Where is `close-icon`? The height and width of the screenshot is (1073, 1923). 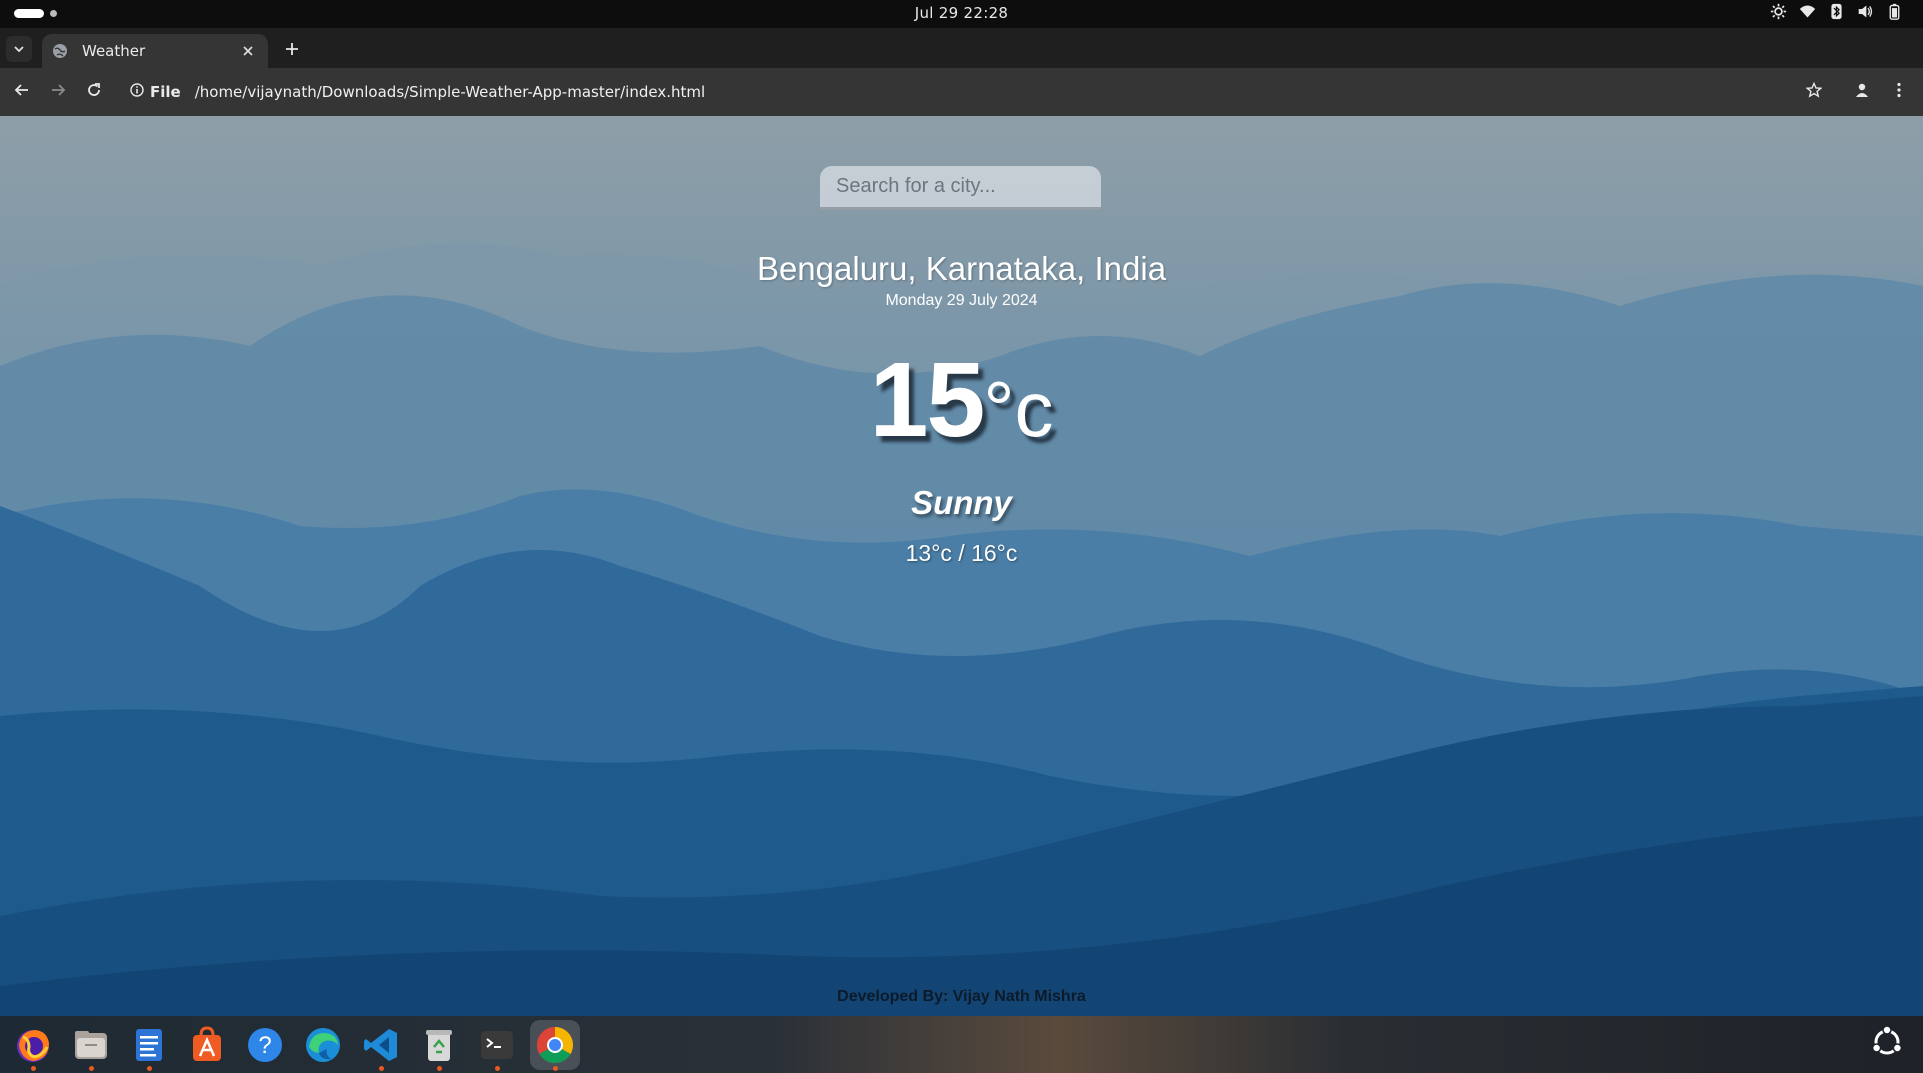
close-icon is located at coordinates (248, 51).